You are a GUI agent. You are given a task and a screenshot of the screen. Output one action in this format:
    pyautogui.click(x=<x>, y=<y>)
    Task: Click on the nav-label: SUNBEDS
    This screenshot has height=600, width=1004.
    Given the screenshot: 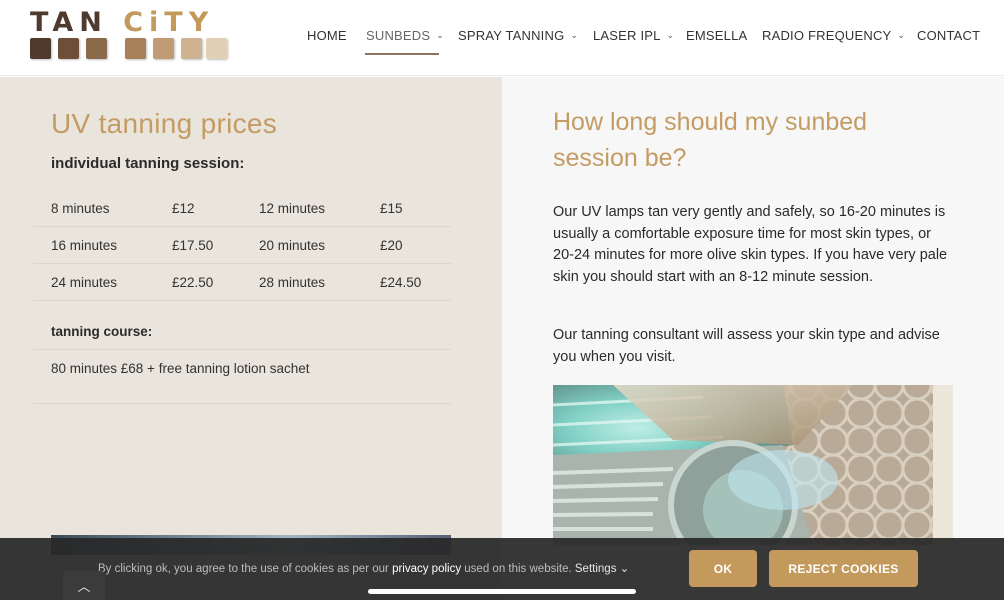 What is the action you would take?
    pyautogui.click(x=398, y=35)
    